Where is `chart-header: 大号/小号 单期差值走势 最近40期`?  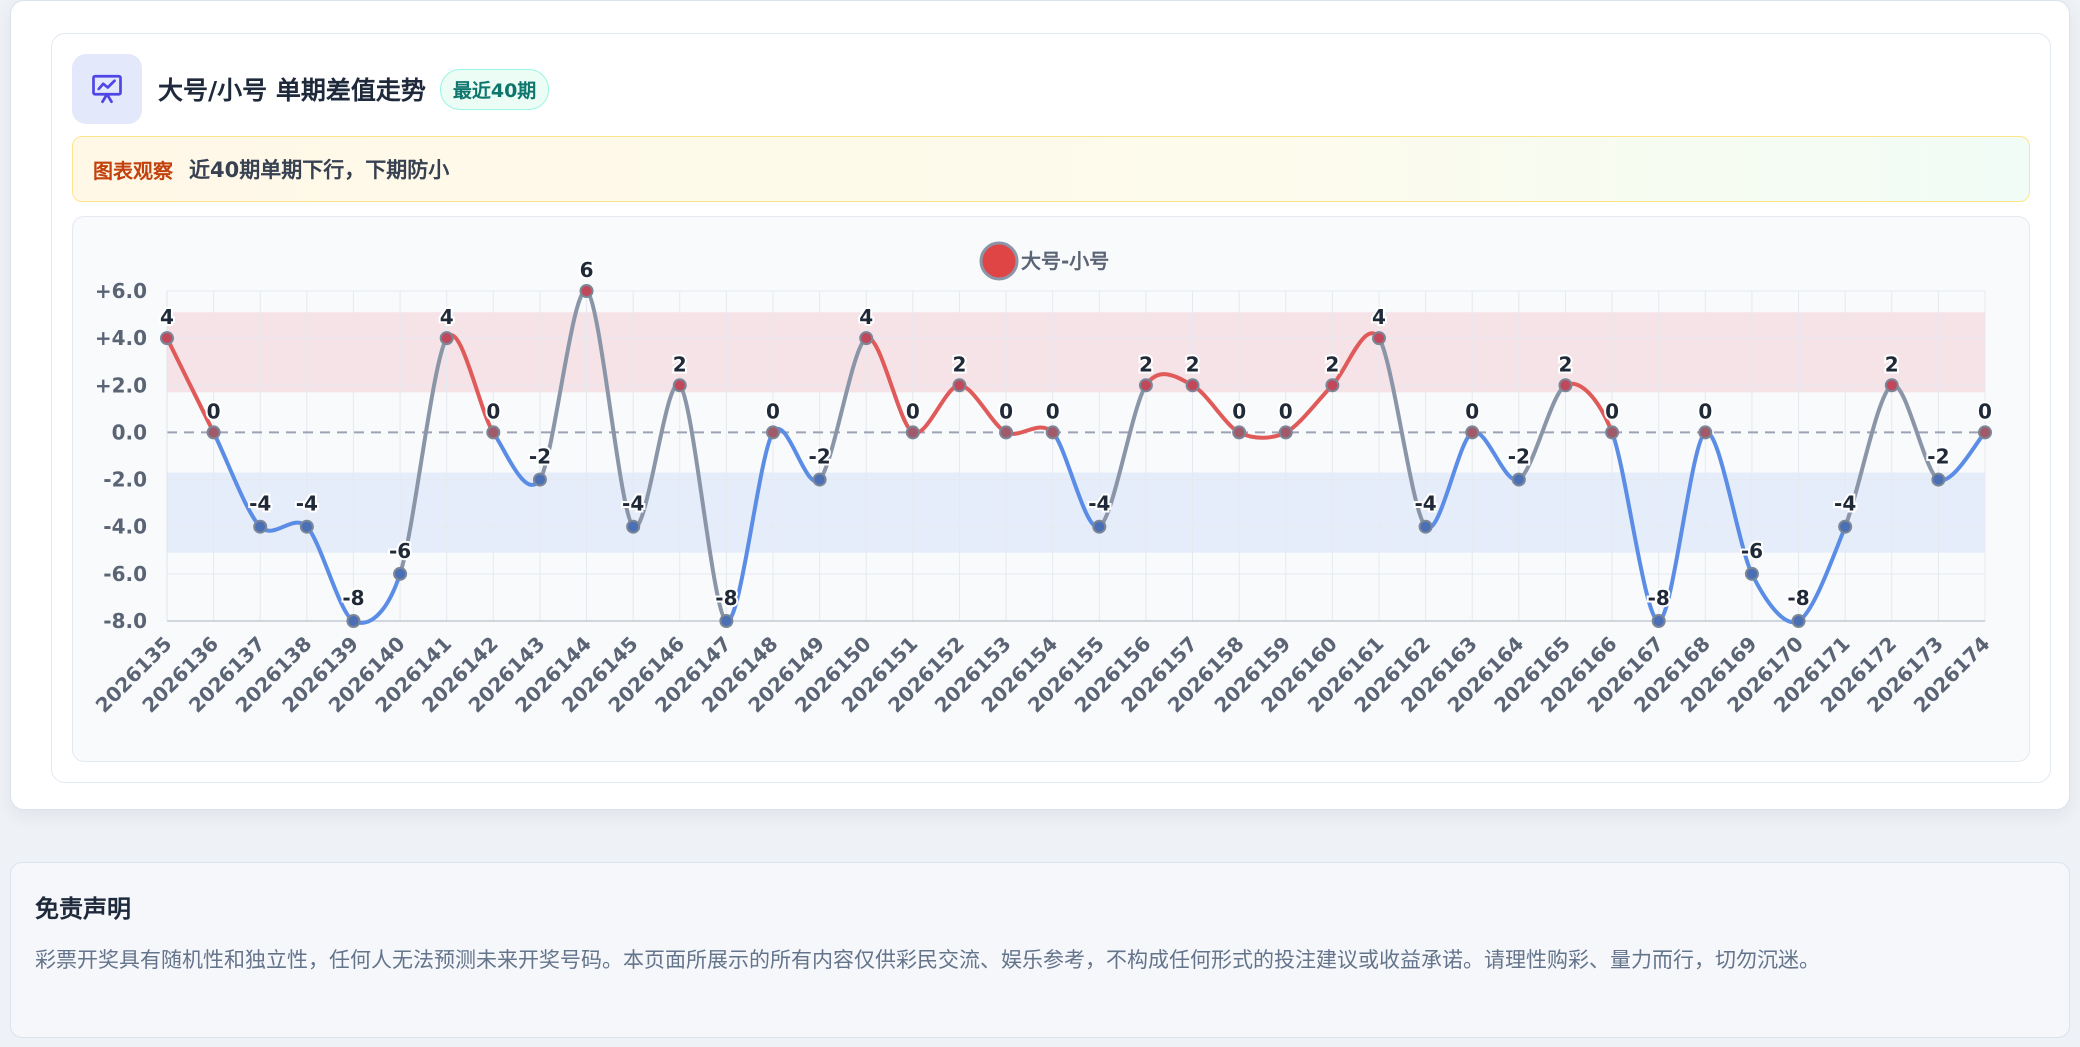
chart-header: 大号/小号 单期差值走势 最近40期 is located at coordinates (311, 89).